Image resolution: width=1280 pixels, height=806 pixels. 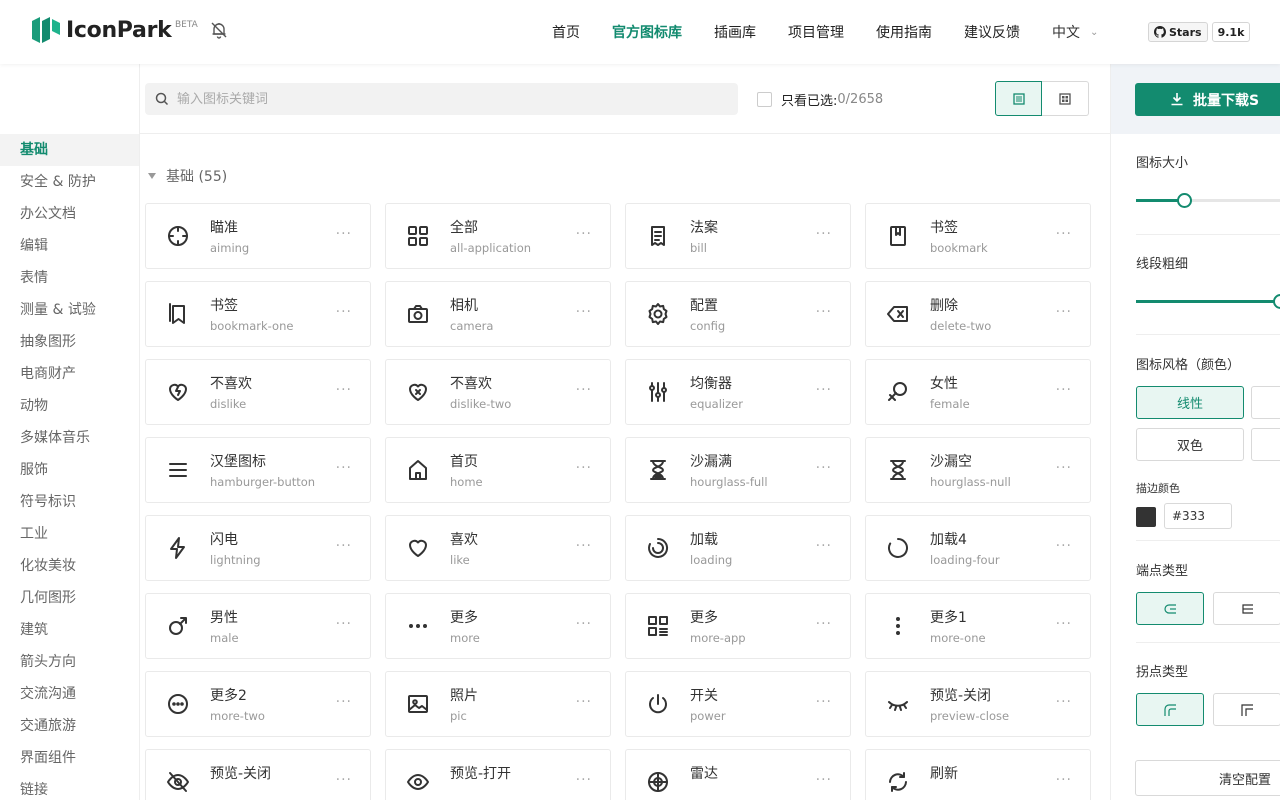 What do you see at coordinates (1075, 32) in the screenshot?
I see `language-select: 中文 ⌄` at bounding box center [1075, 32].